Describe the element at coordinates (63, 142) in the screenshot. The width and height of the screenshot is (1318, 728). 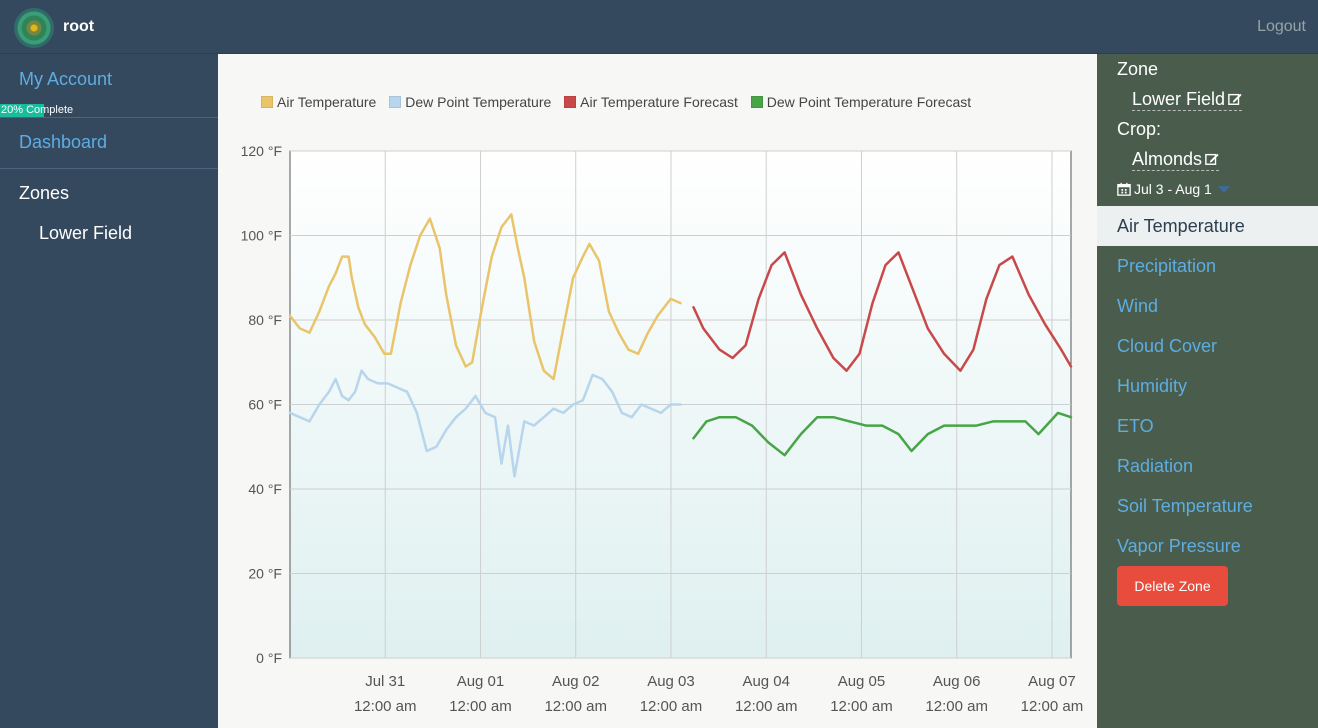
I see `dashboard-link: Dashboard` at that location.